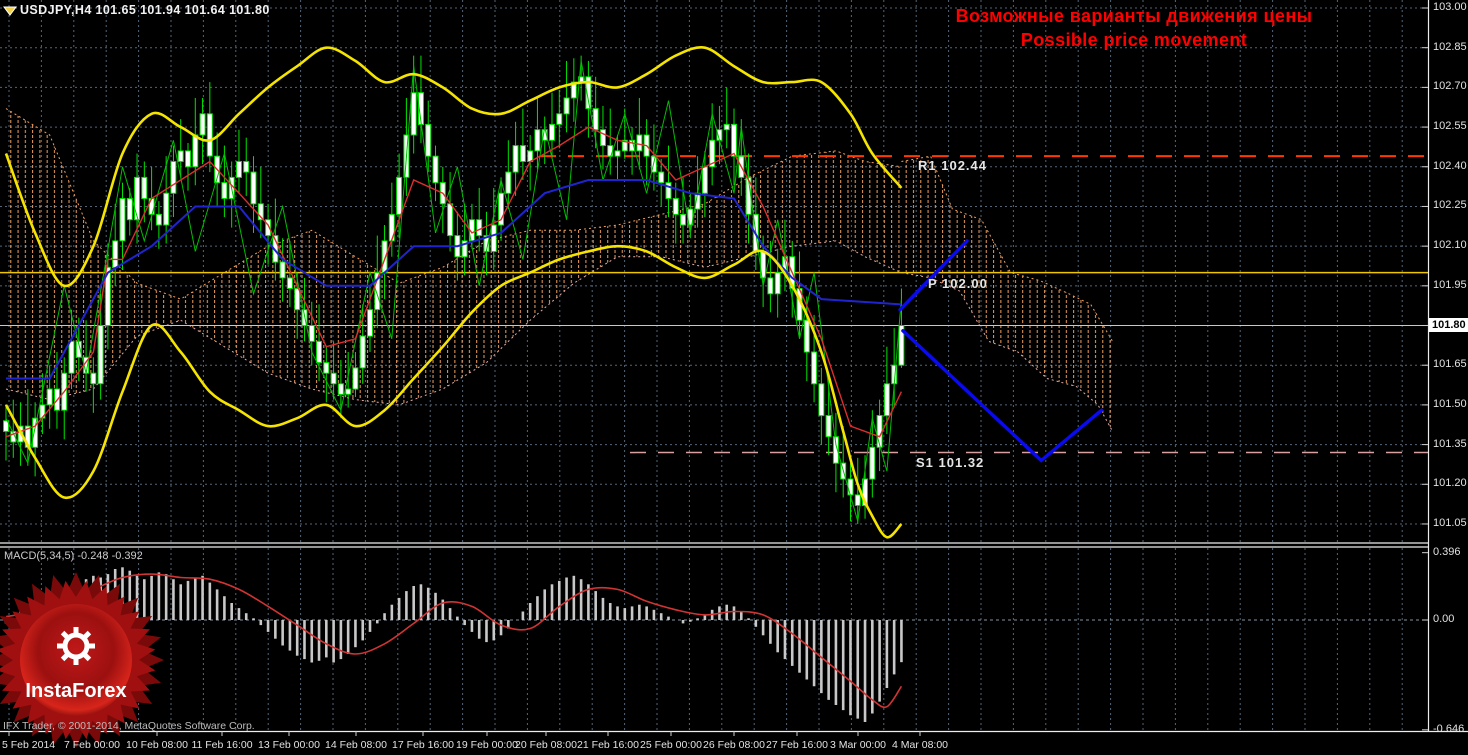 The height and width of the screenshot is (755, 1468). I want to click on macd-tick-label: -0.646, so click(1449, 728).